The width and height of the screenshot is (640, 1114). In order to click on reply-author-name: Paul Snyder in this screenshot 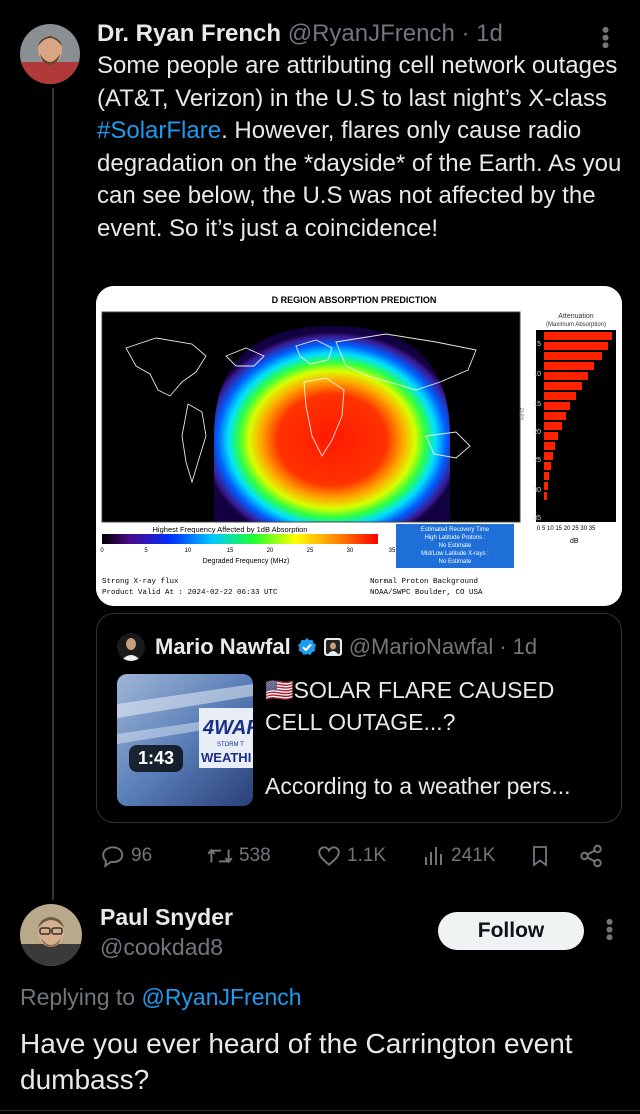, I will do `click(166, 917)`.